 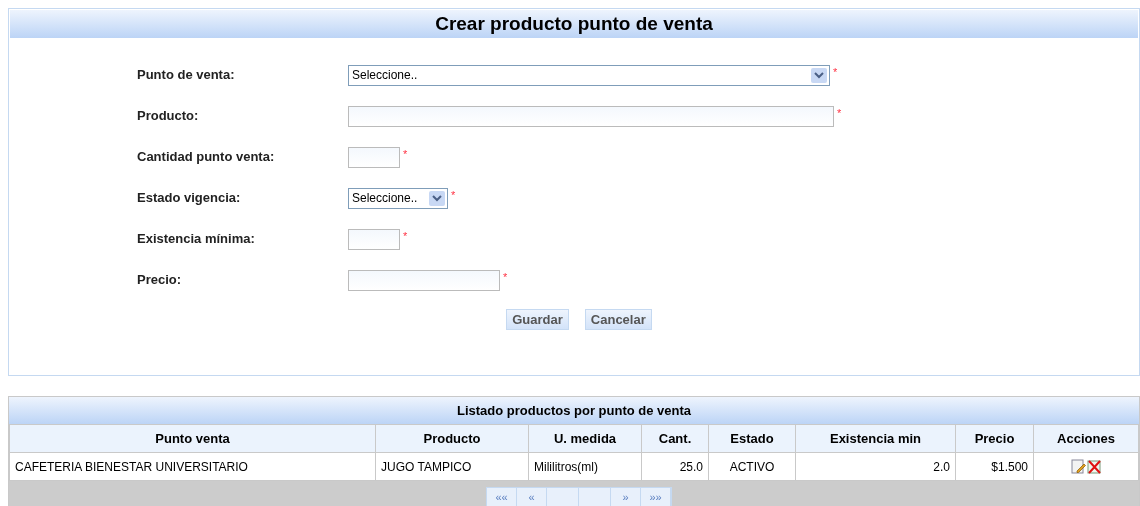 I want to click on table-cell: Mililitros(ml), so click(x=585, y=466).